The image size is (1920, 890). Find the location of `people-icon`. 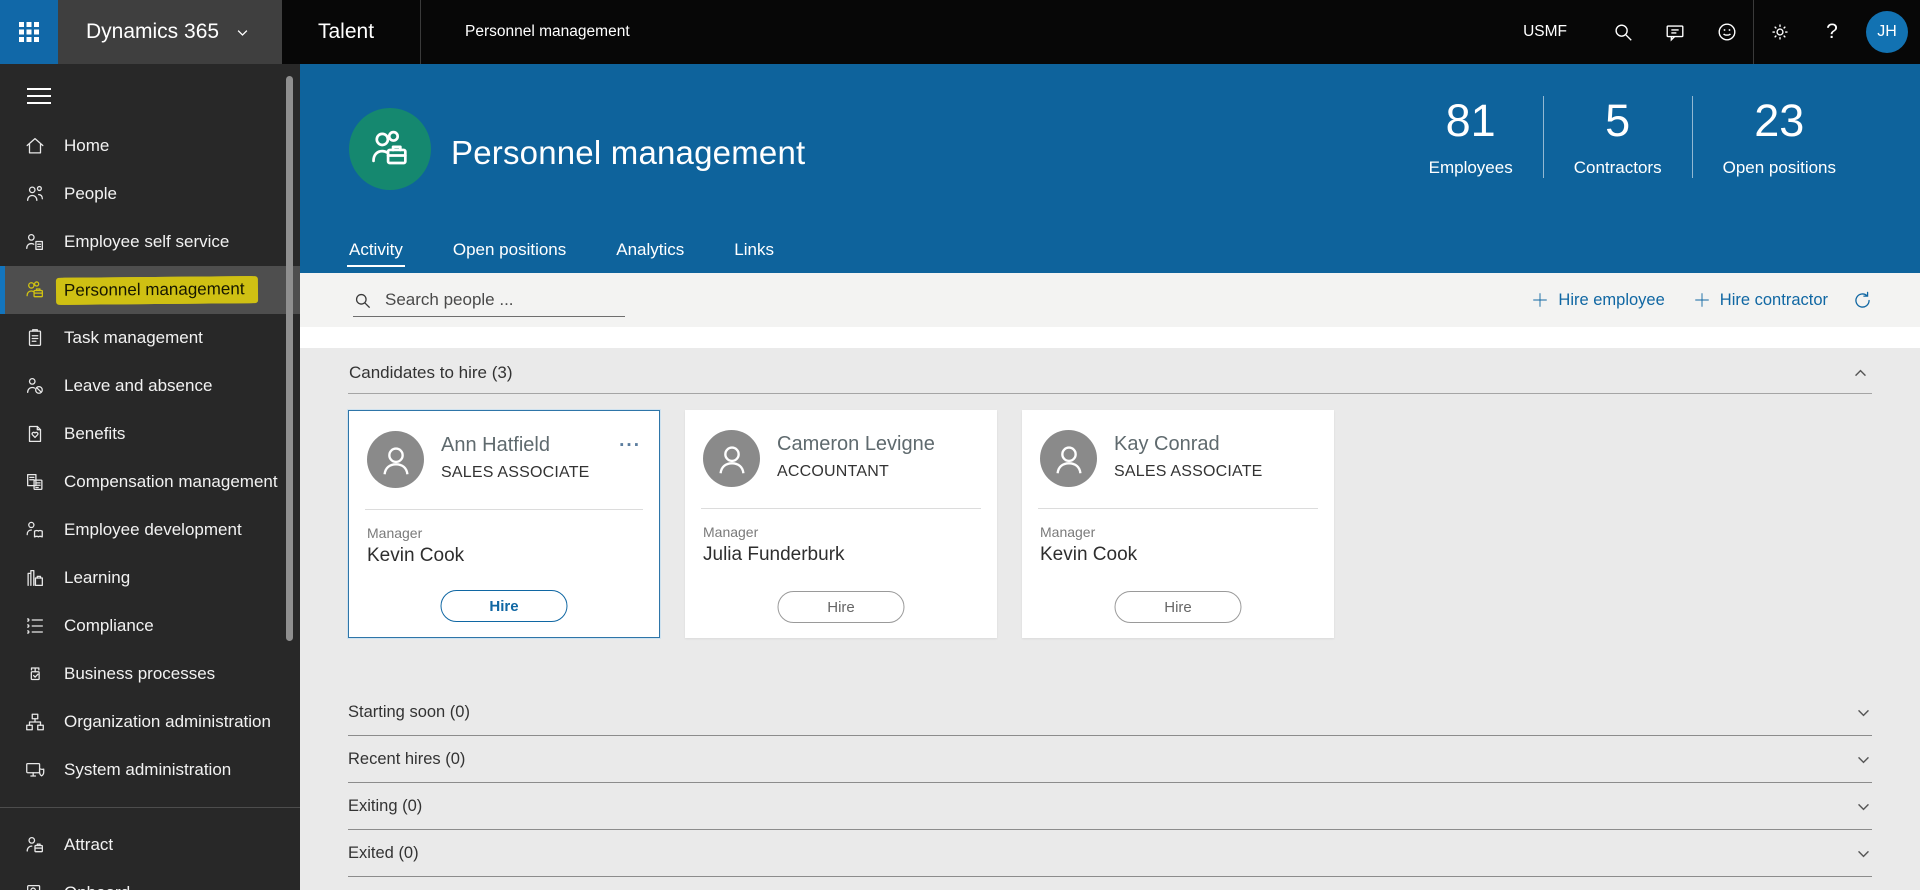

people-icon is located at coordinates (35, 194).